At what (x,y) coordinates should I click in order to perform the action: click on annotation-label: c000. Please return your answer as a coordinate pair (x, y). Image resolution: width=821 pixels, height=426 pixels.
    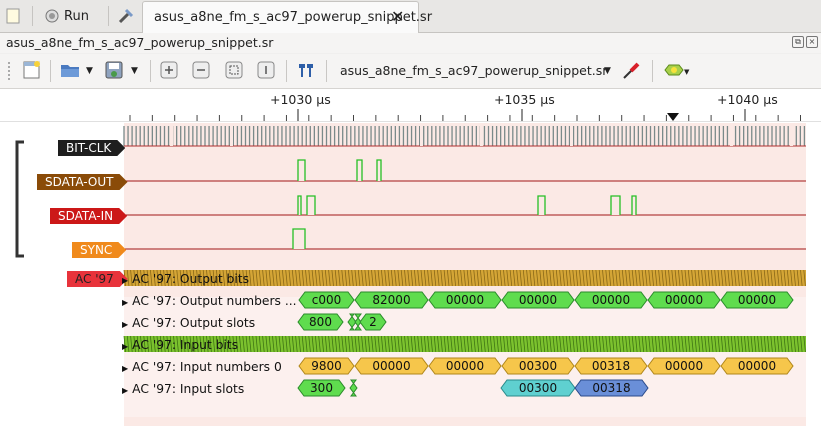
    Looking at the image, I should click on (327, 300).